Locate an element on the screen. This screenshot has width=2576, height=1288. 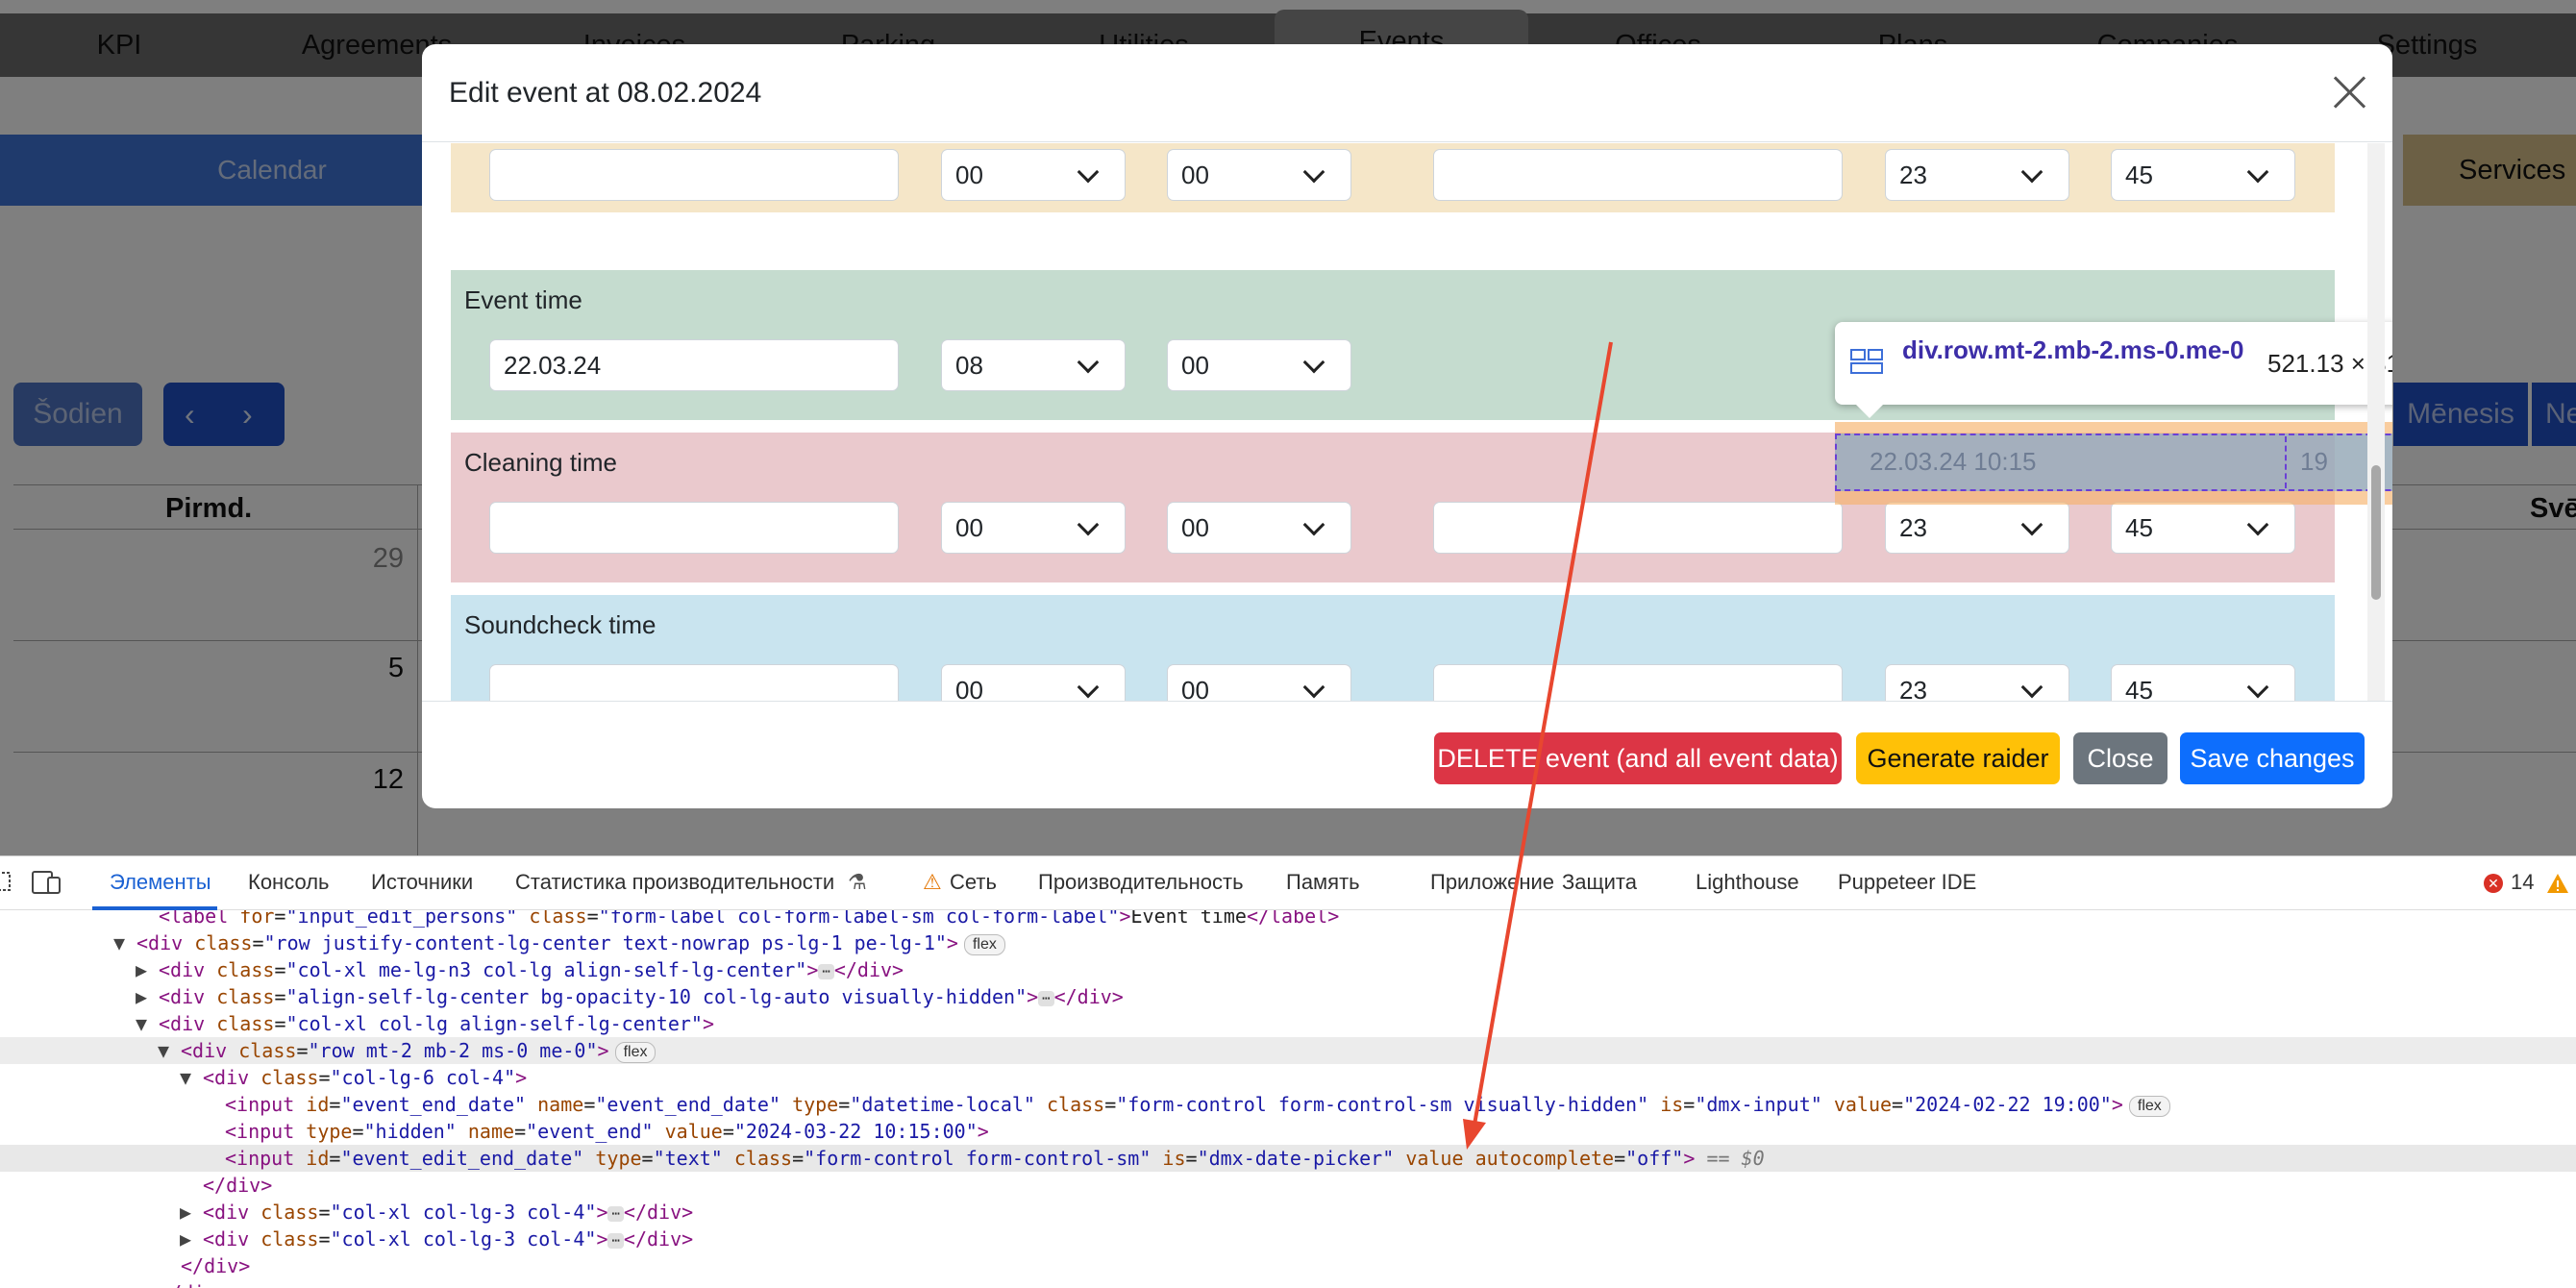
delete-event-button: DELETE event (and all event data) is located at coordinates (1638, 758).